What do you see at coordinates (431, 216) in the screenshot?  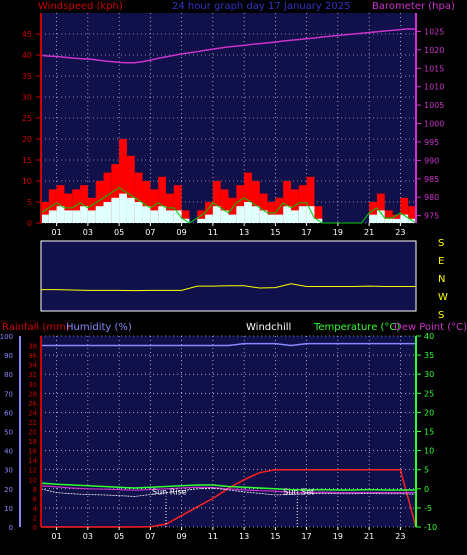 I see `baro-tick-975: 975` at bounding box center [431, 216].